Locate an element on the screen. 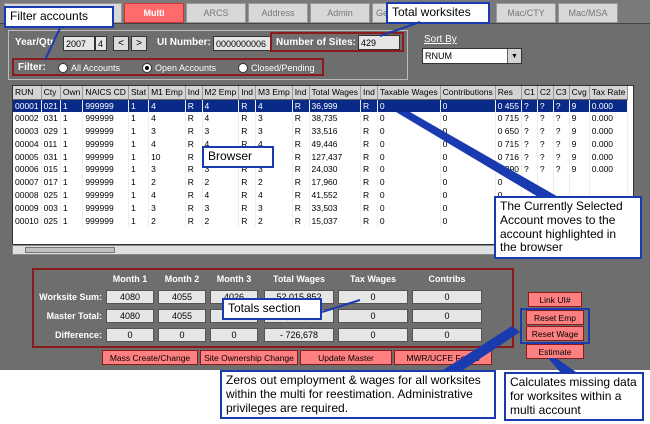  radio-open-accounts: Open Accounts is located at coordinates (179, 68).